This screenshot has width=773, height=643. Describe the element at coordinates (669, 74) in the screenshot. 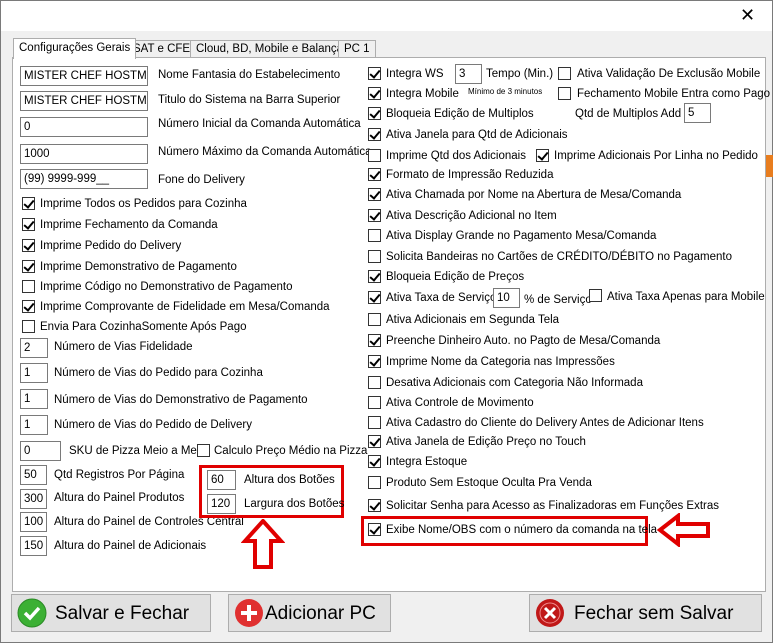

I see `ativa-validacao-label: Ativa Validação De Exclusão Mobile` at that location.